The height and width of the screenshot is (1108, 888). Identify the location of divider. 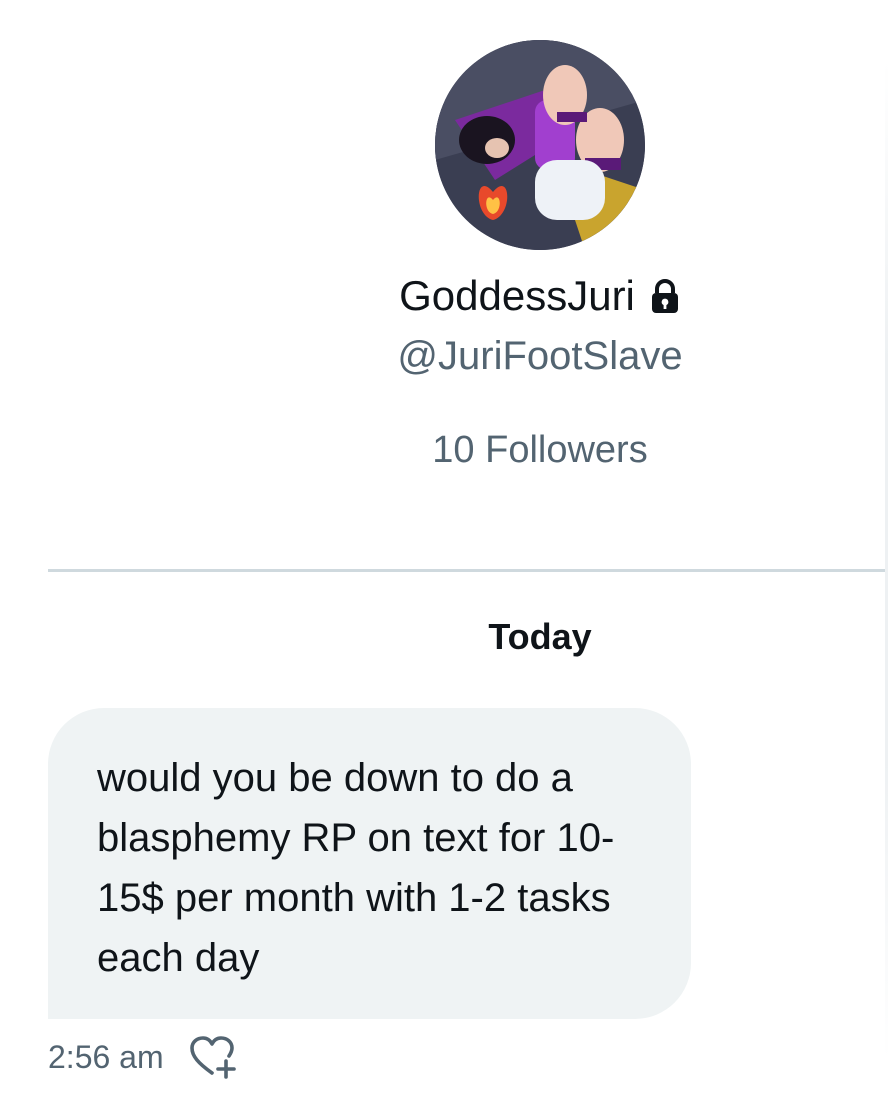
(468, 570).